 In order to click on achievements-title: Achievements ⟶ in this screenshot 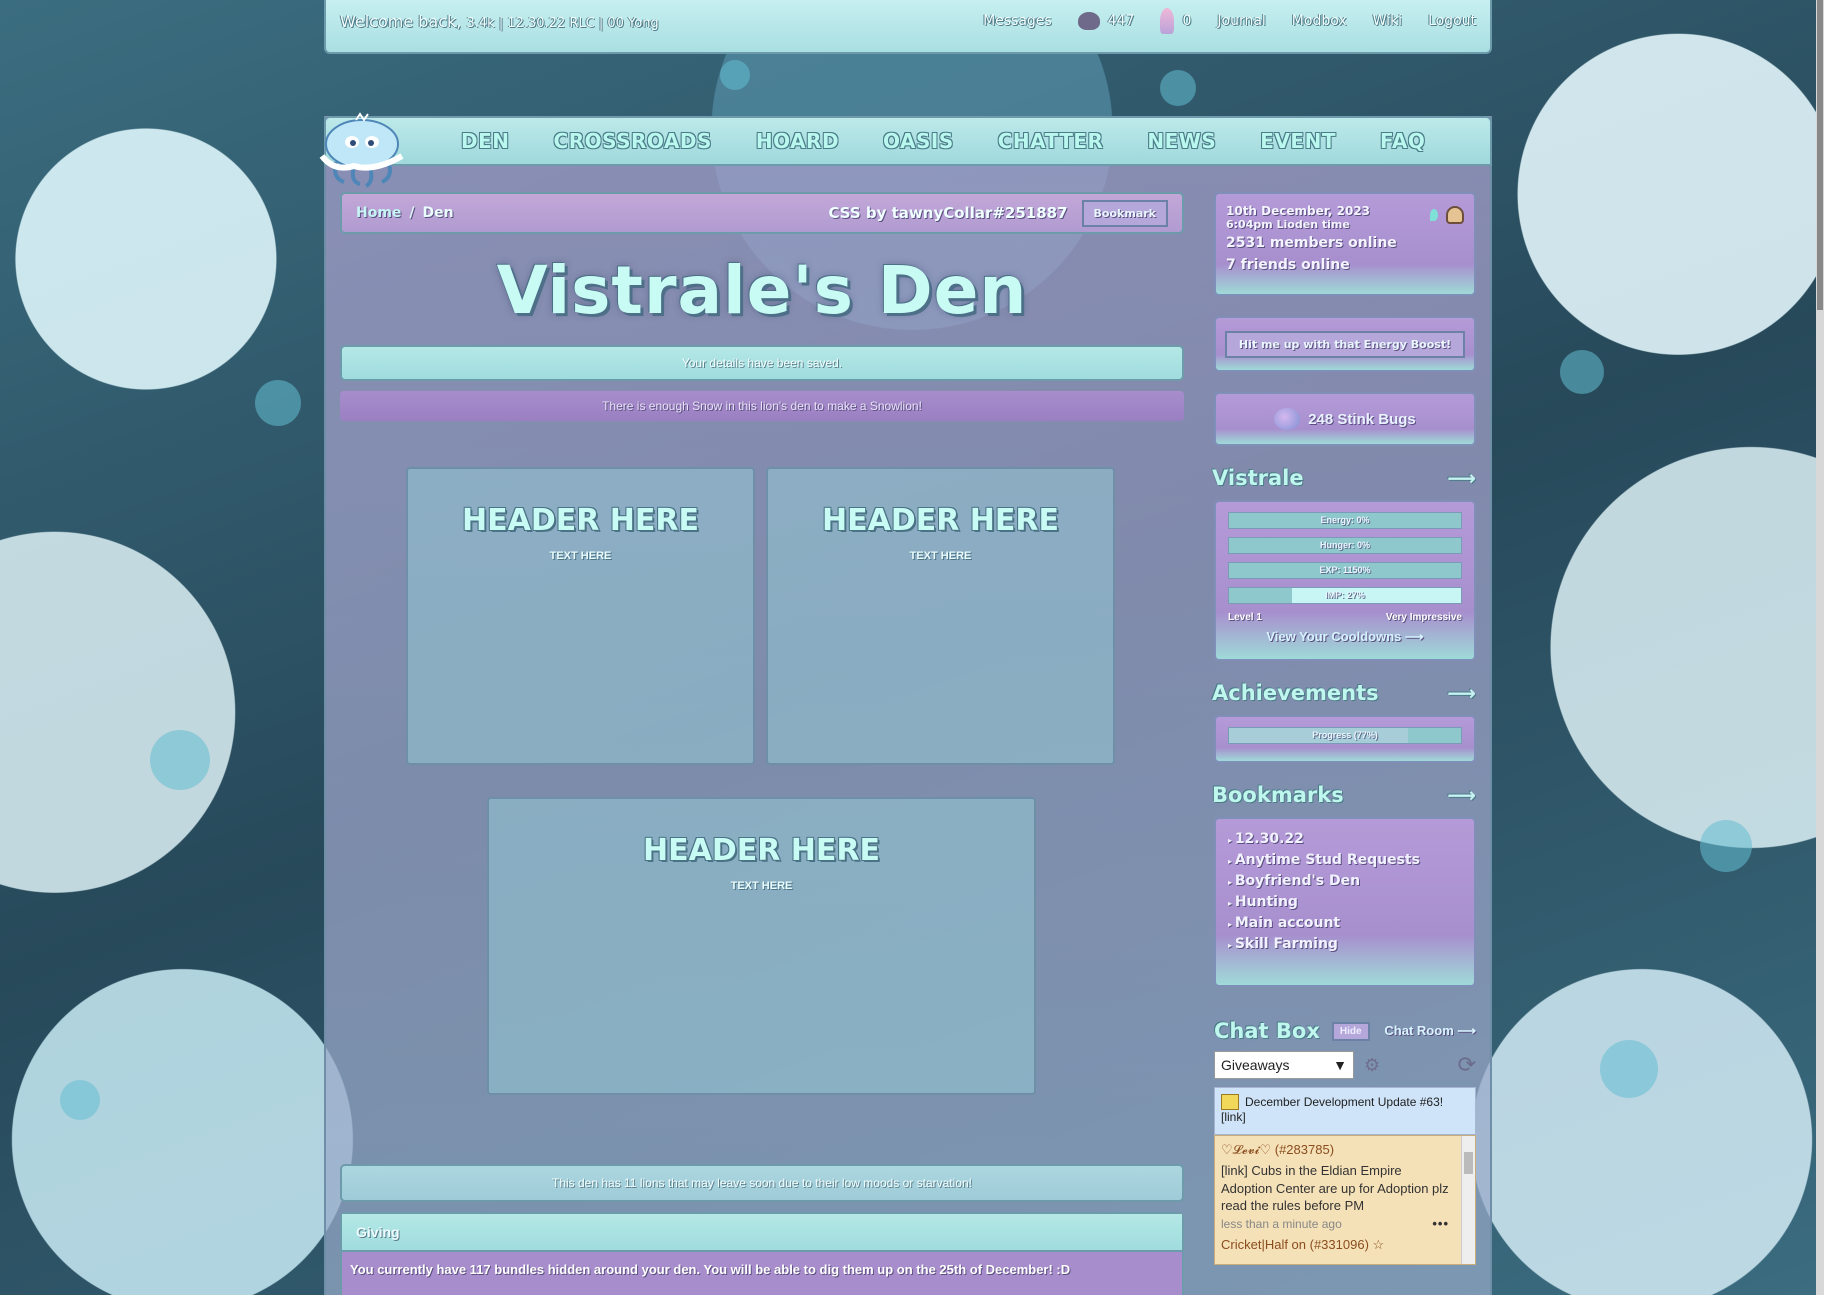, I will do `click(1344, 693)`.